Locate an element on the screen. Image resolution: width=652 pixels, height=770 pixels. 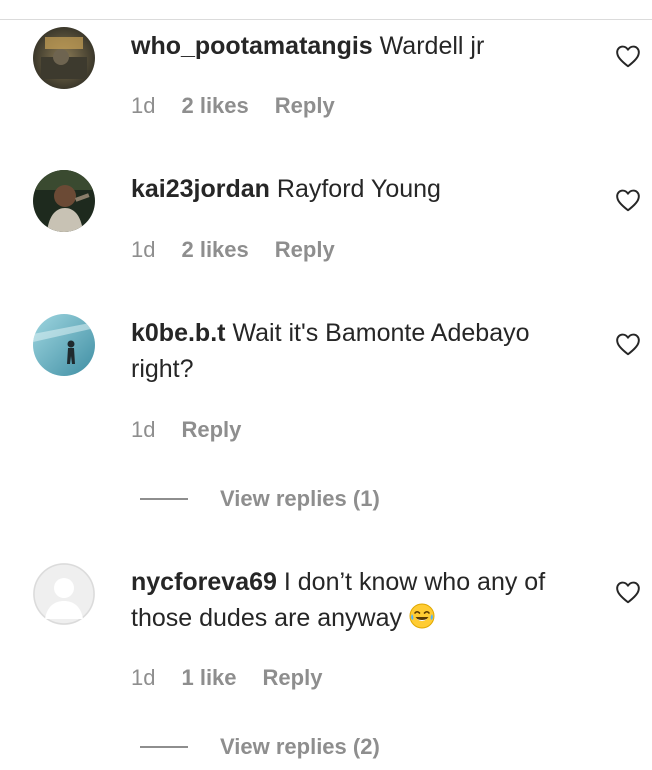
view-replies-button: View replies (2) is located at coordinates (260, 747).